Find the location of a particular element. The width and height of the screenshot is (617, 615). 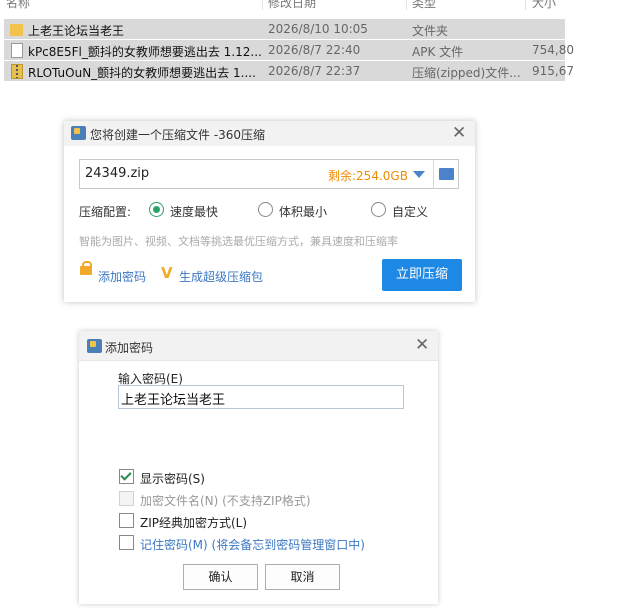

file-name: 上老王论坛当老王 is located at coordinates (76, 31).